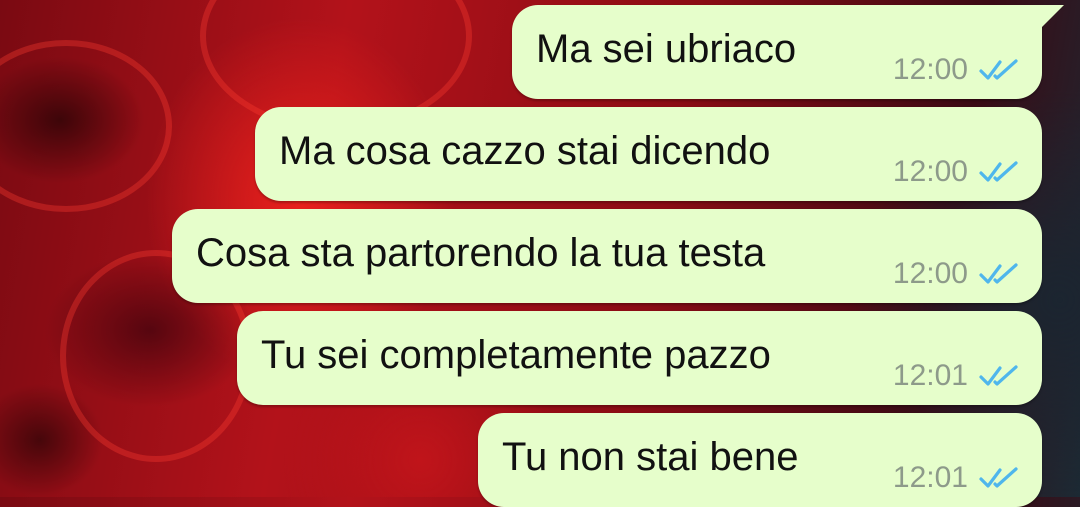  I want to click on outgoing-message-bubble: Tu non stai bene 12:01, so click(760, 460).